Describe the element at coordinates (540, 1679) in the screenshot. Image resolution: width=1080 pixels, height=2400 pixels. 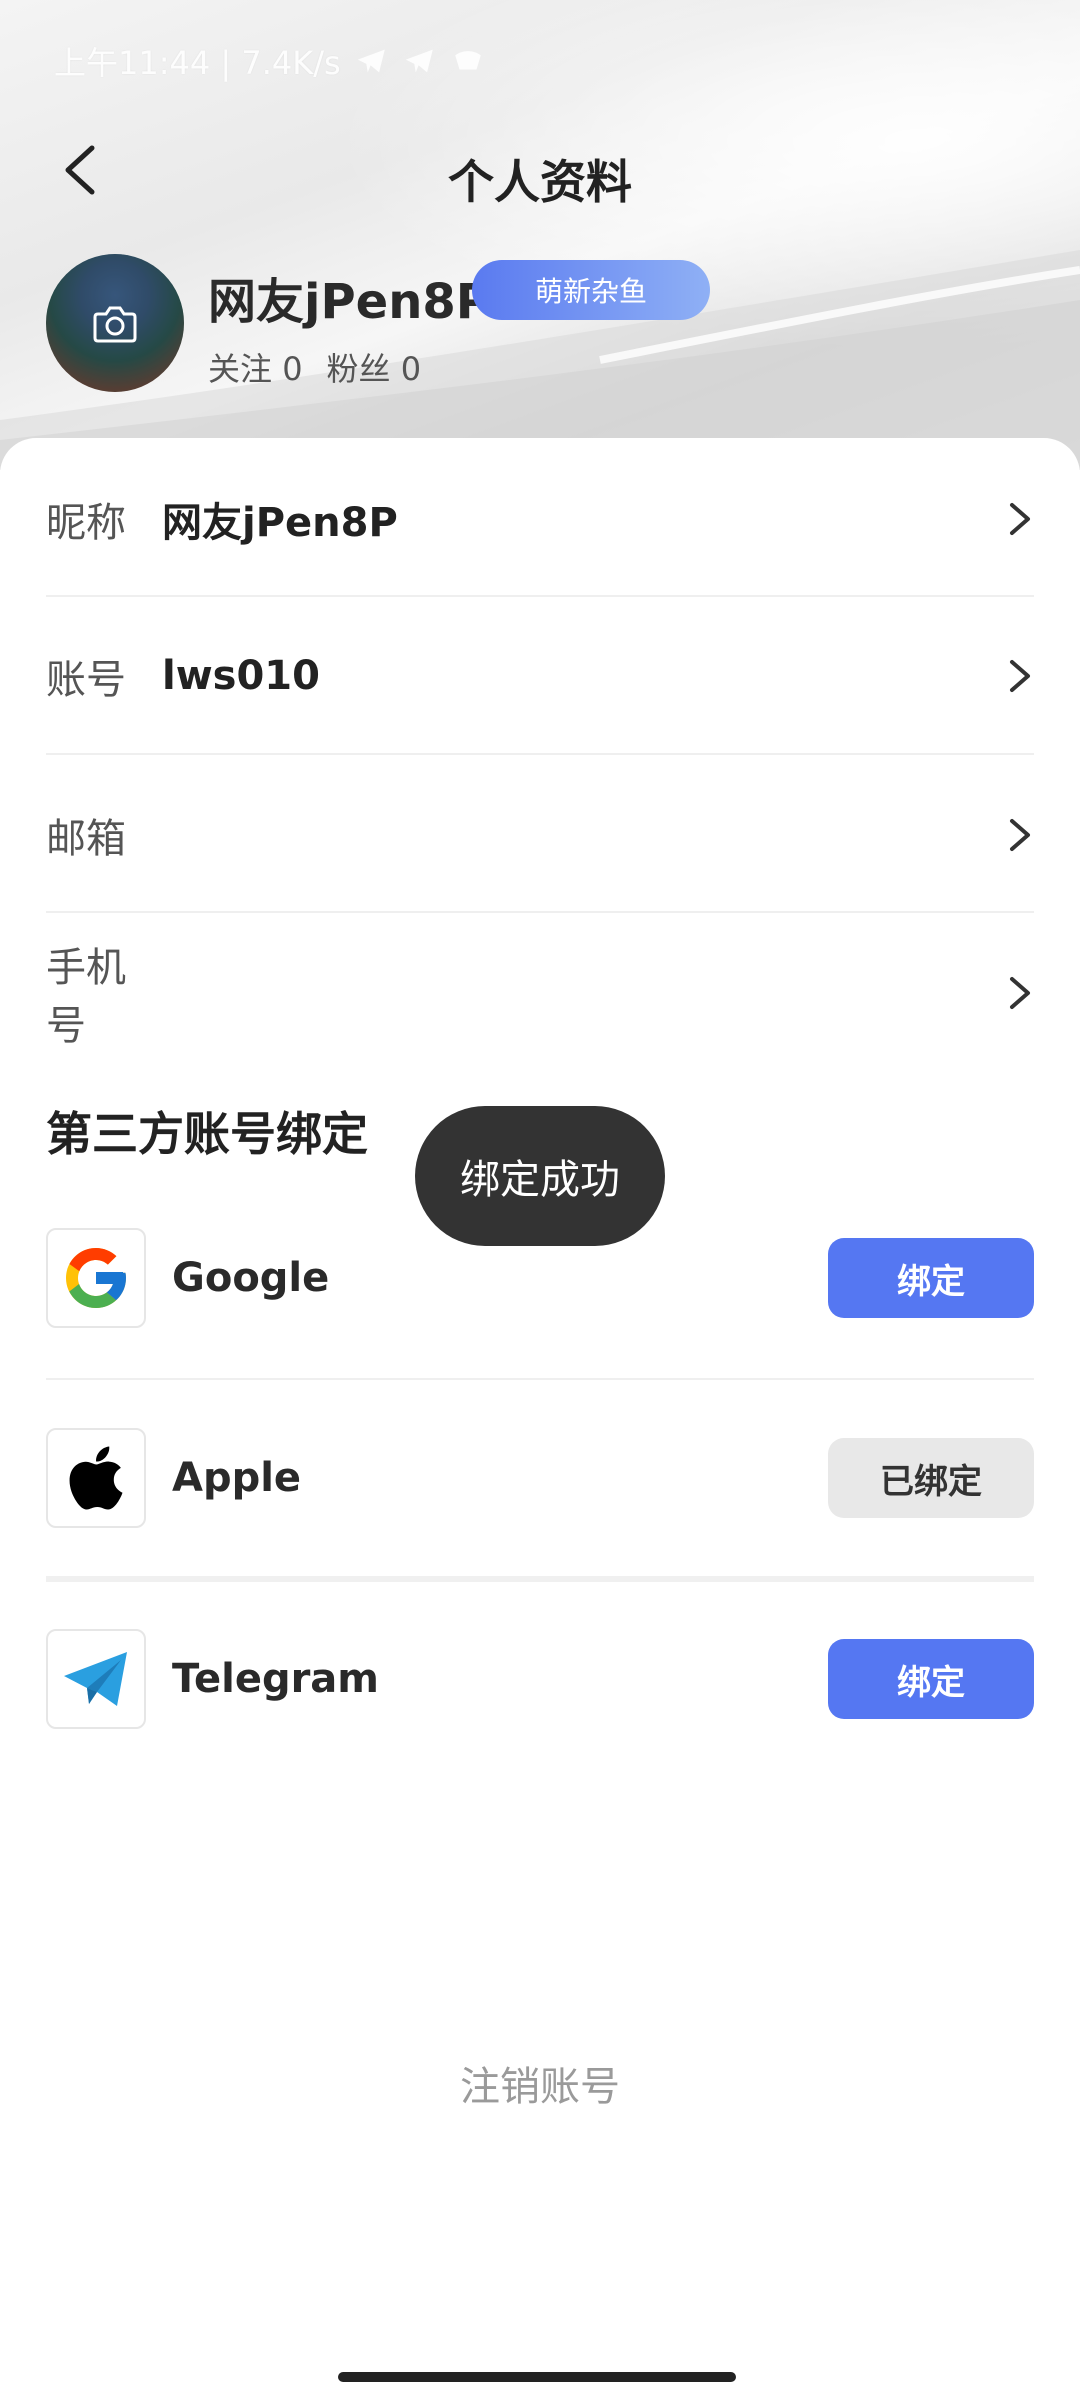
I see `telegram-bind-row: Telegram 绑定` at that location.